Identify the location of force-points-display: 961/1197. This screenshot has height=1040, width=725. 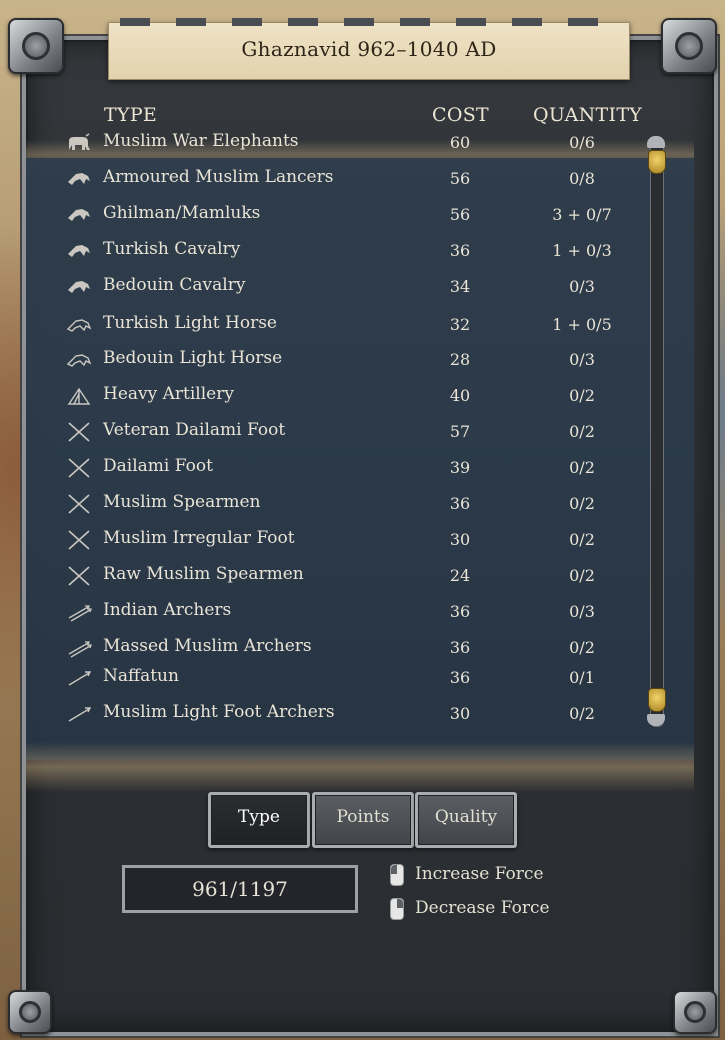
(240, 889).